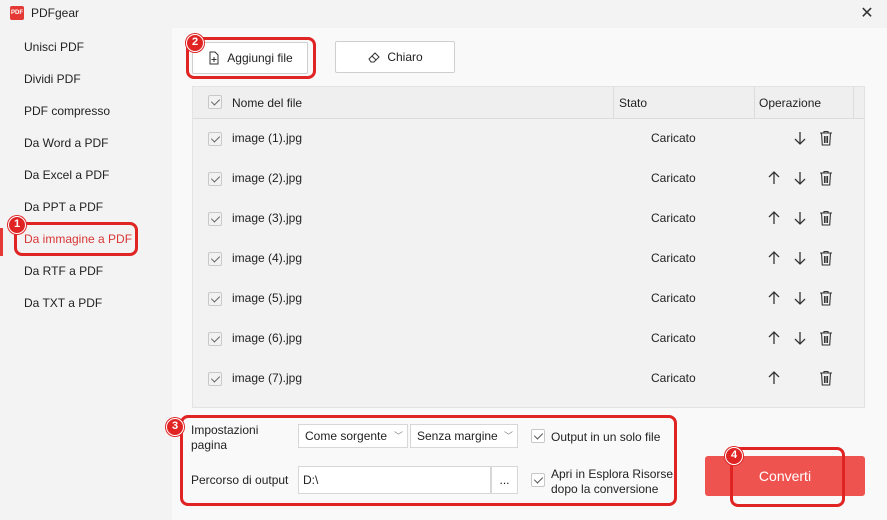  Describe the element at coordinates (215, 102) in the screenshot. I see `select-all-checkbox` at that location.